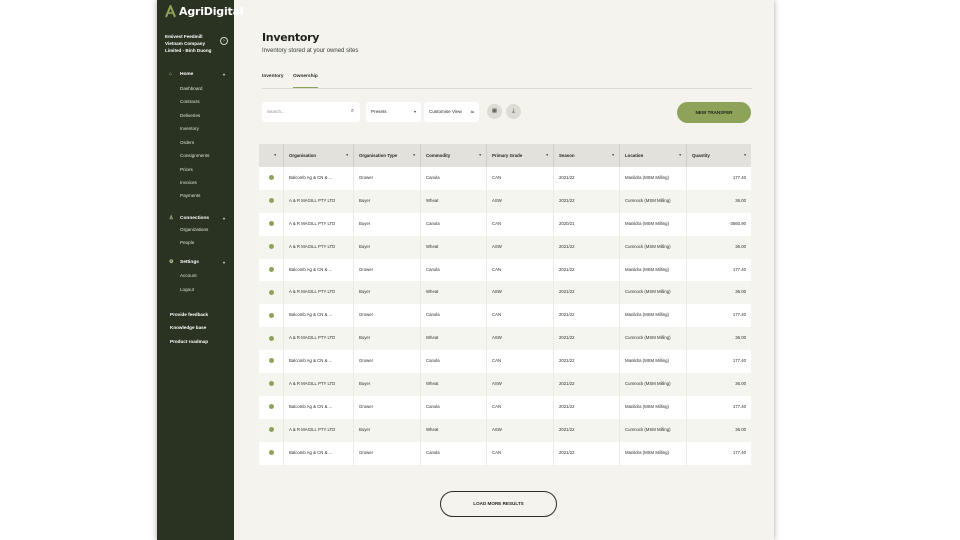 The height and width of the screenshot is (540, 960). What do you see at coordinates (186, 169) in the screenshot?
I see `sidebar-item-prices: Prices` at bounding box center [186, 169].